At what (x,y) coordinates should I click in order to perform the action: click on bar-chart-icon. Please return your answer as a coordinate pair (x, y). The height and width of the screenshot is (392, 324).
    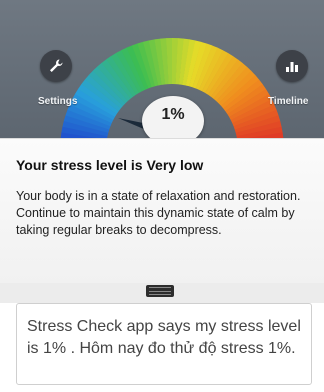
    Looking at the image, I should click on (292, 67).